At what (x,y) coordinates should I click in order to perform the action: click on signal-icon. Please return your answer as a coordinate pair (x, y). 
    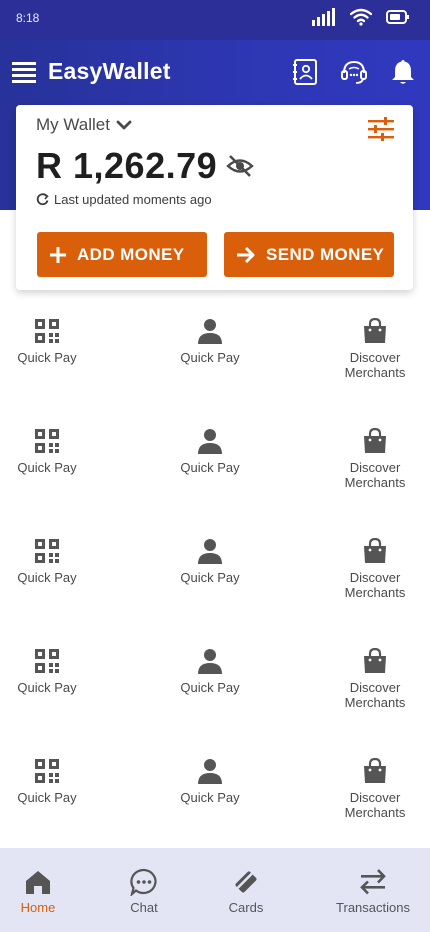
    Looking at the image, I should click on (323, 17).